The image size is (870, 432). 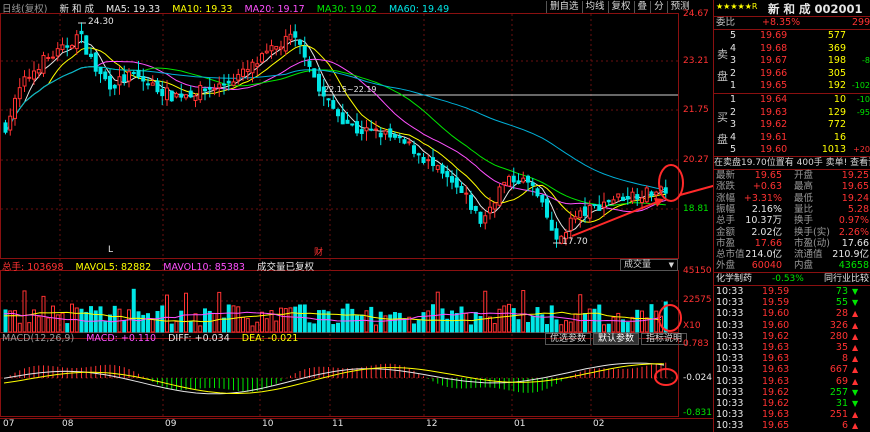 I want to click on stat-value: 2.16%, so click(x=766, y=209).